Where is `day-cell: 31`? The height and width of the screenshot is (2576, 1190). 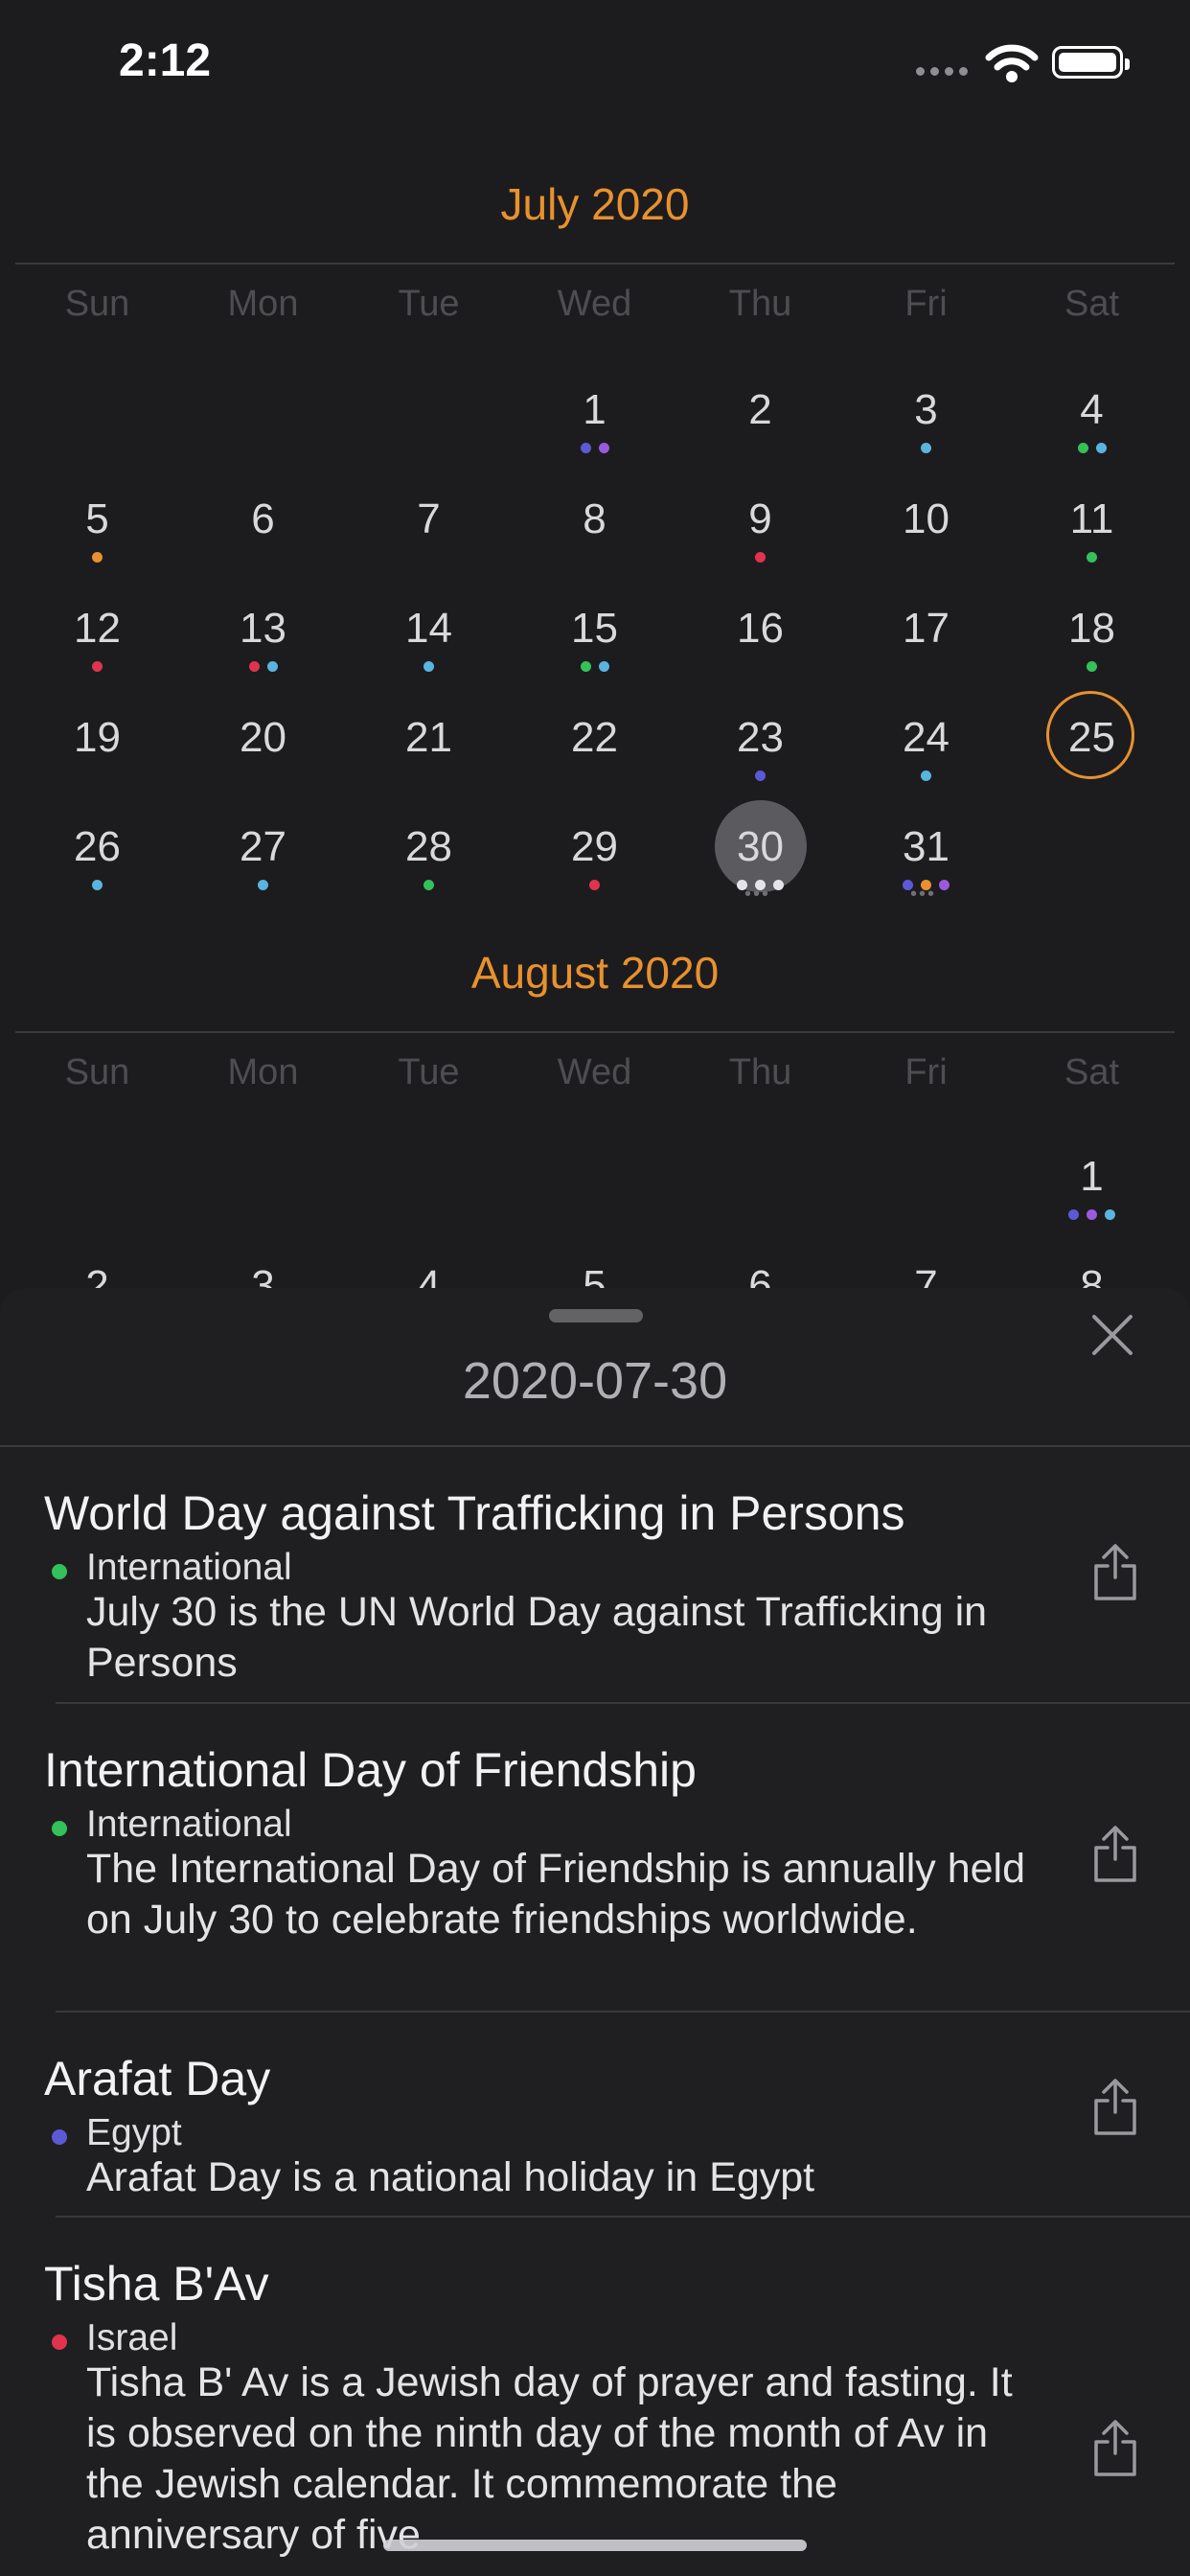 day-cell: 31 is located at coordinates (926, 873).